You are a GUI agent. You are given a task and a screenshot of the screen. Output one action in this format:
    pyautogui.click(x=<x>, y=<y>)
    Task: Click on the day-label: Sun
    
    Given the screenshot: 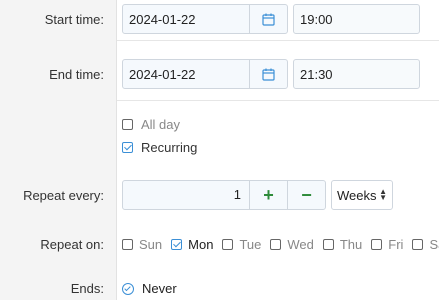 What is the action you would take?
    pyautogui.click(x=151, y=244)
    